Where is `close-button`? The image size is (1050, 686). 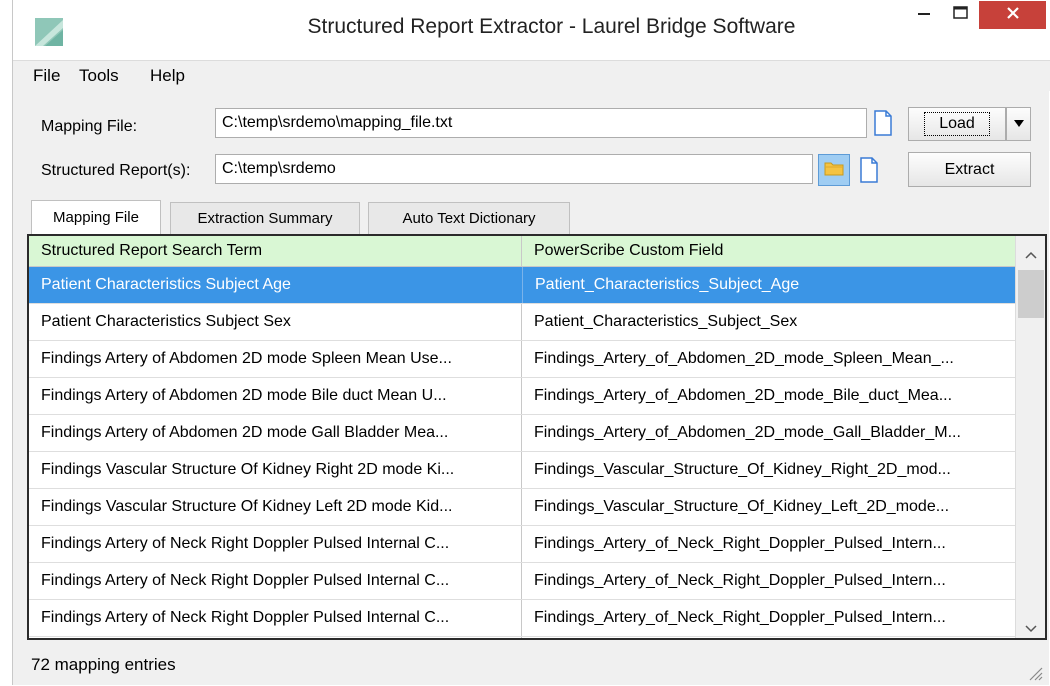 close-button is located at coordinates (1012, 15).